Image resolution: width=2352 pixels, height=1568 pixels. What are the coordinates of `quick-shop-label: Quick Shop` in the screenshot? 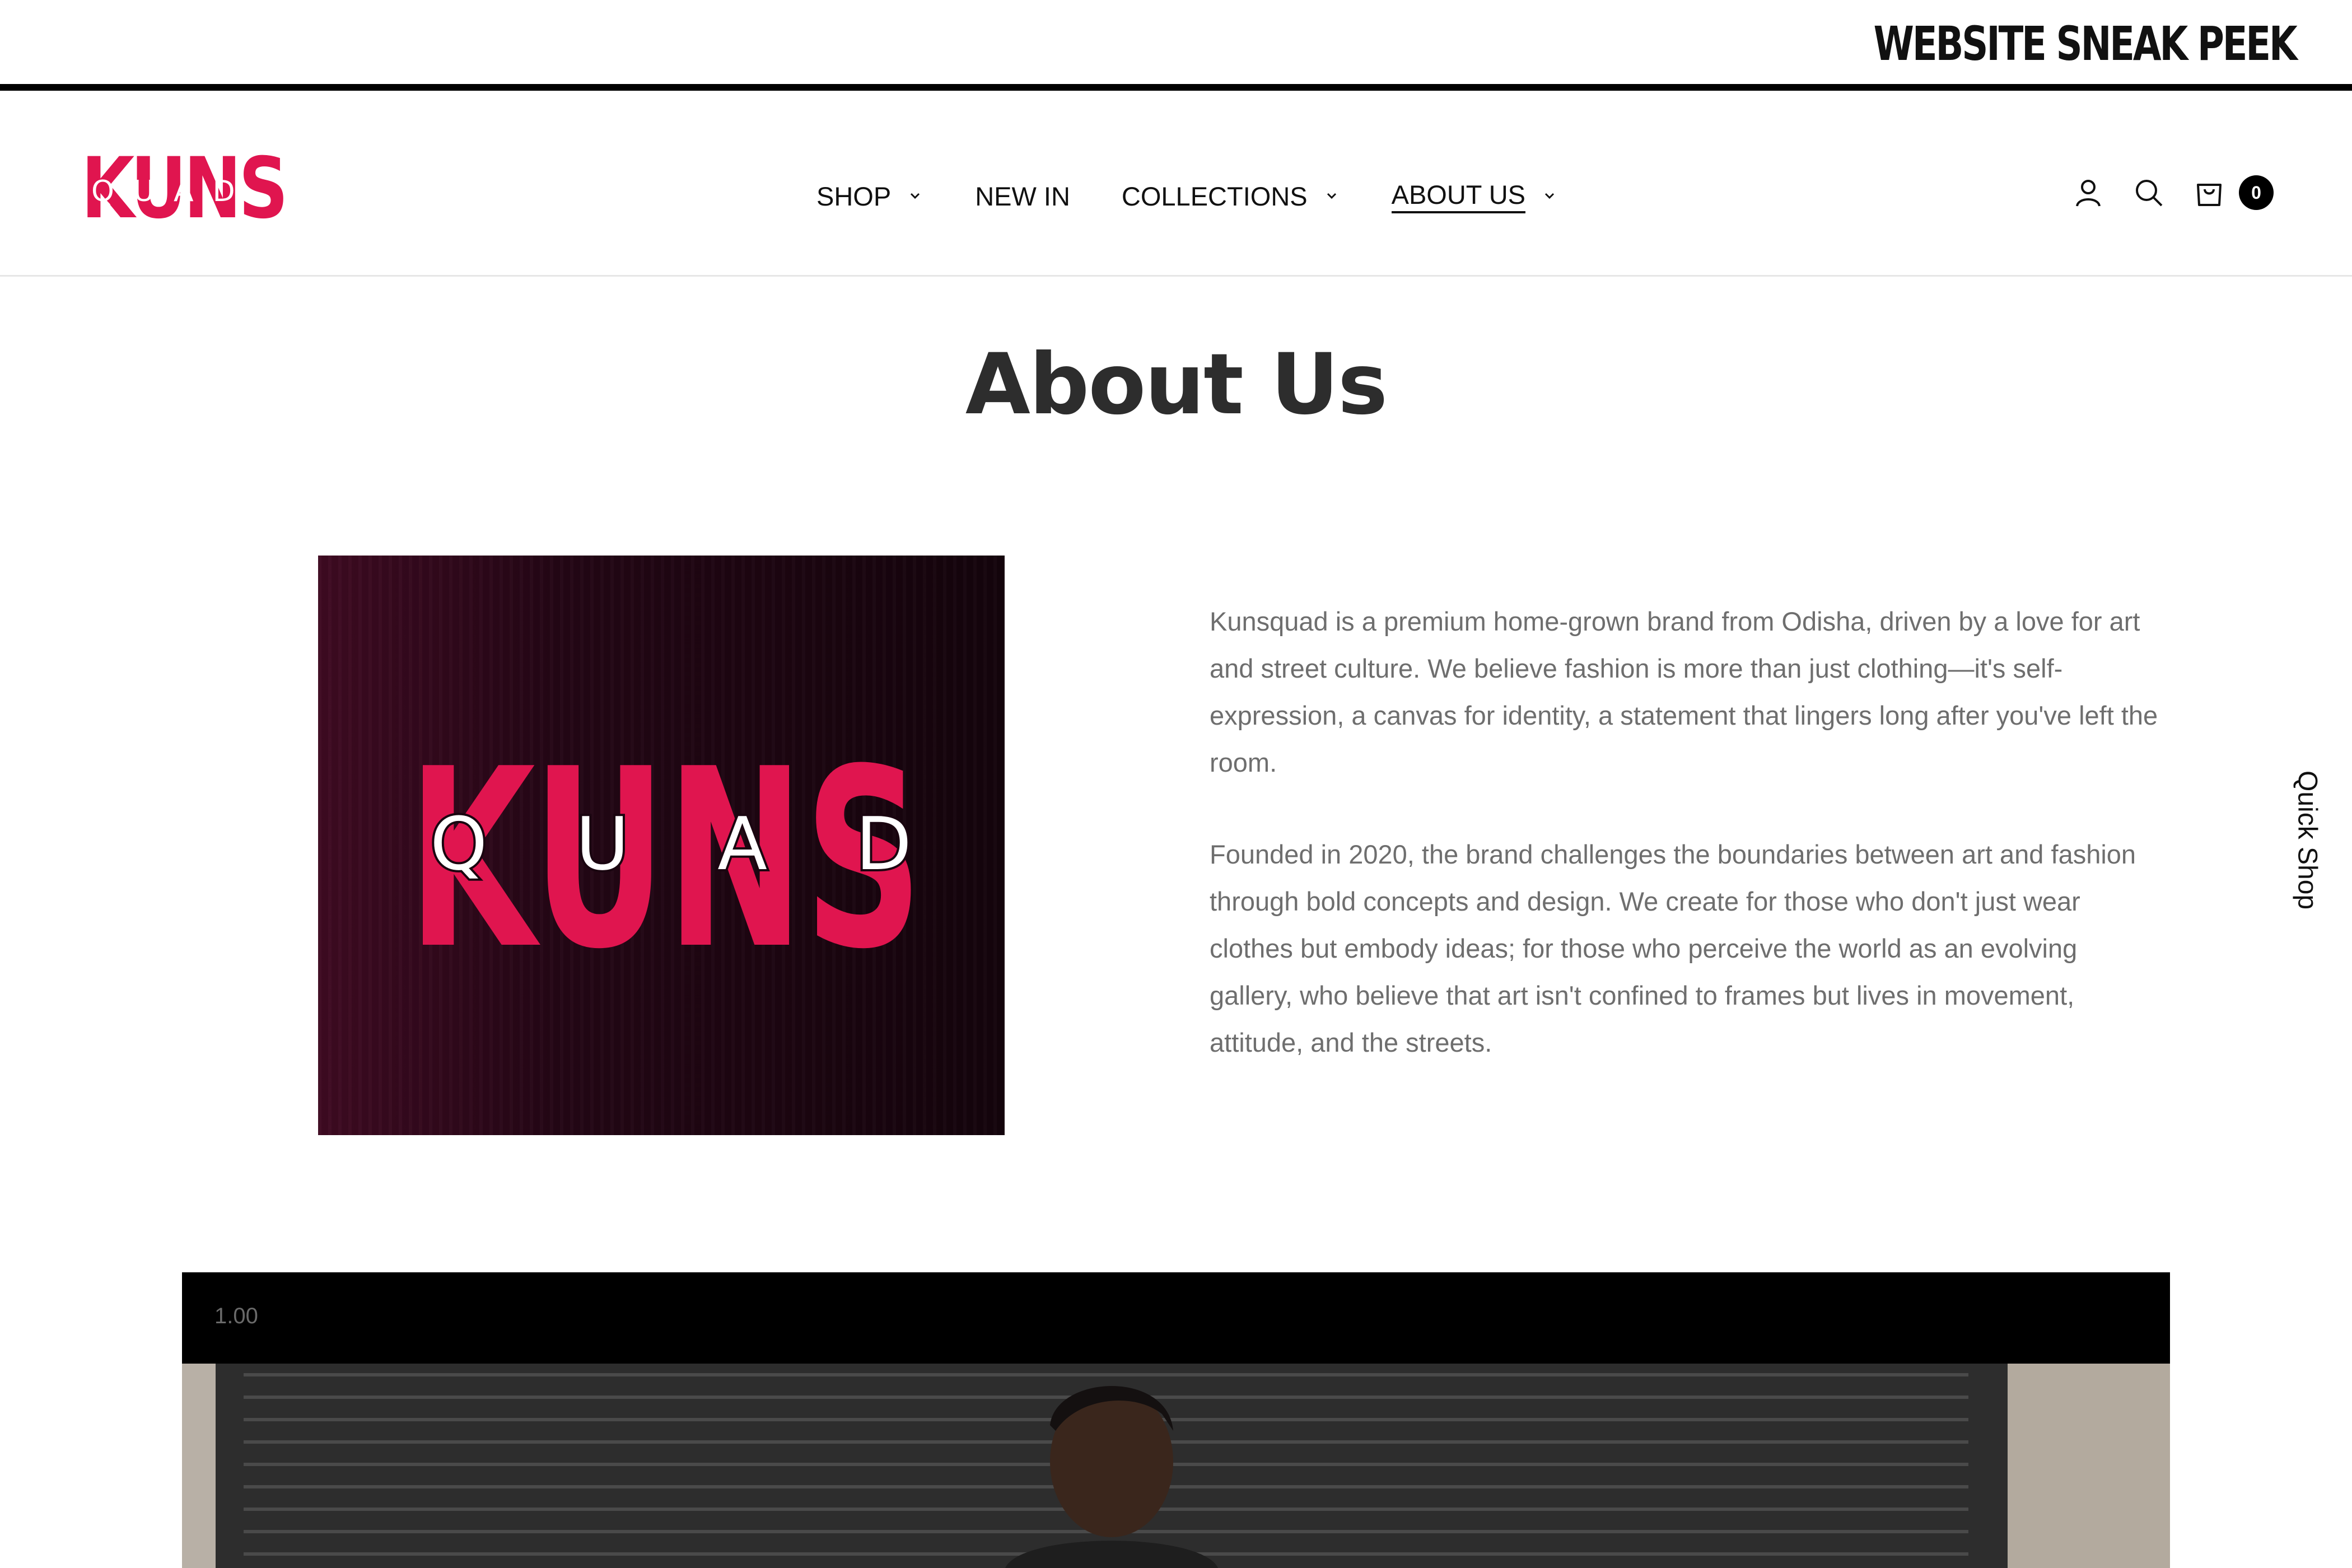 It's located at (2307, 840).